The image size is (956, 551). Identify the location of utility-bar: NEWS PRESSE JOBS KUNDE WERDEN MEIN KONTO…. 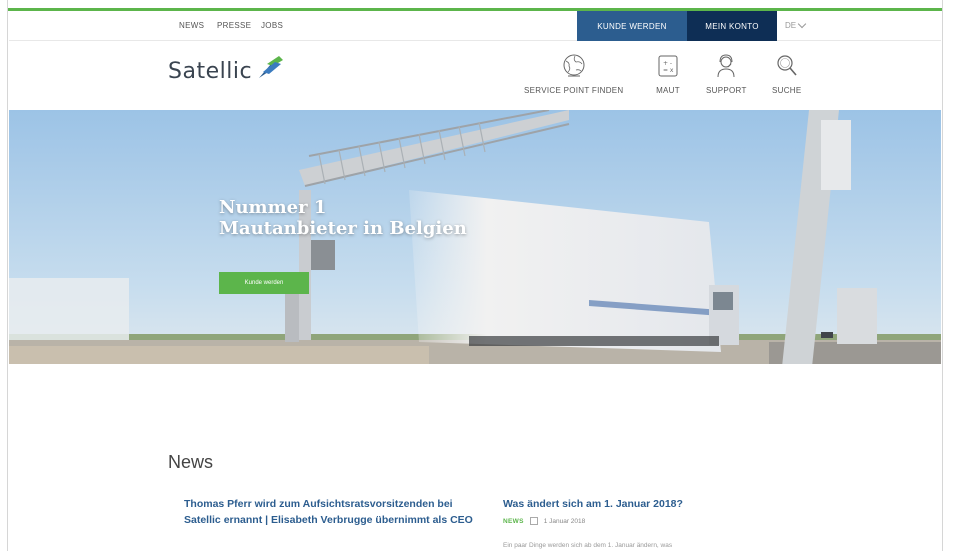
(475, 26).